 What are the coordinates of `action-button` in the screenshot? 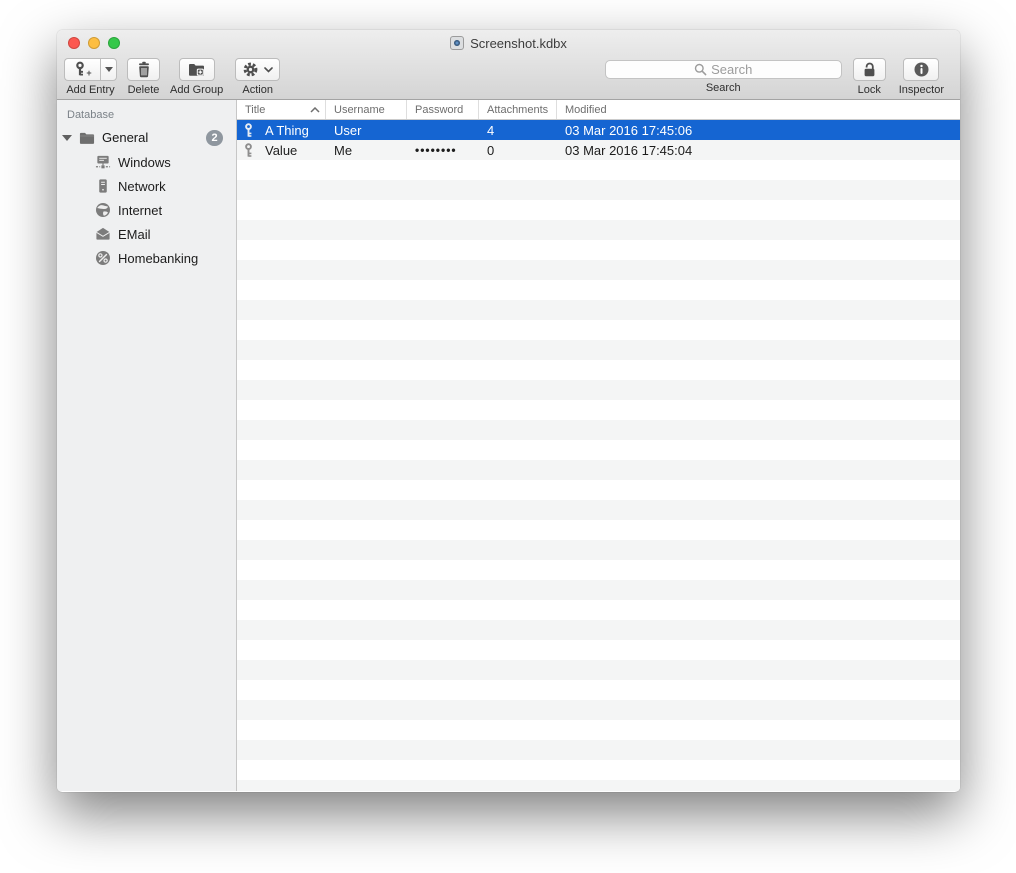 It's located at (258, 69).